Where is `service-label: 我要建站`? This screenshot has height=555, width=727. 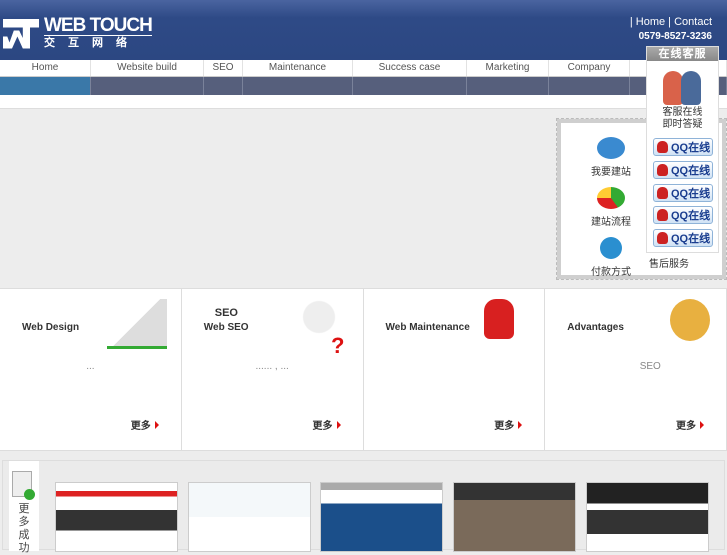
service-label: 我要建站 is located at coordinates (611, 172).